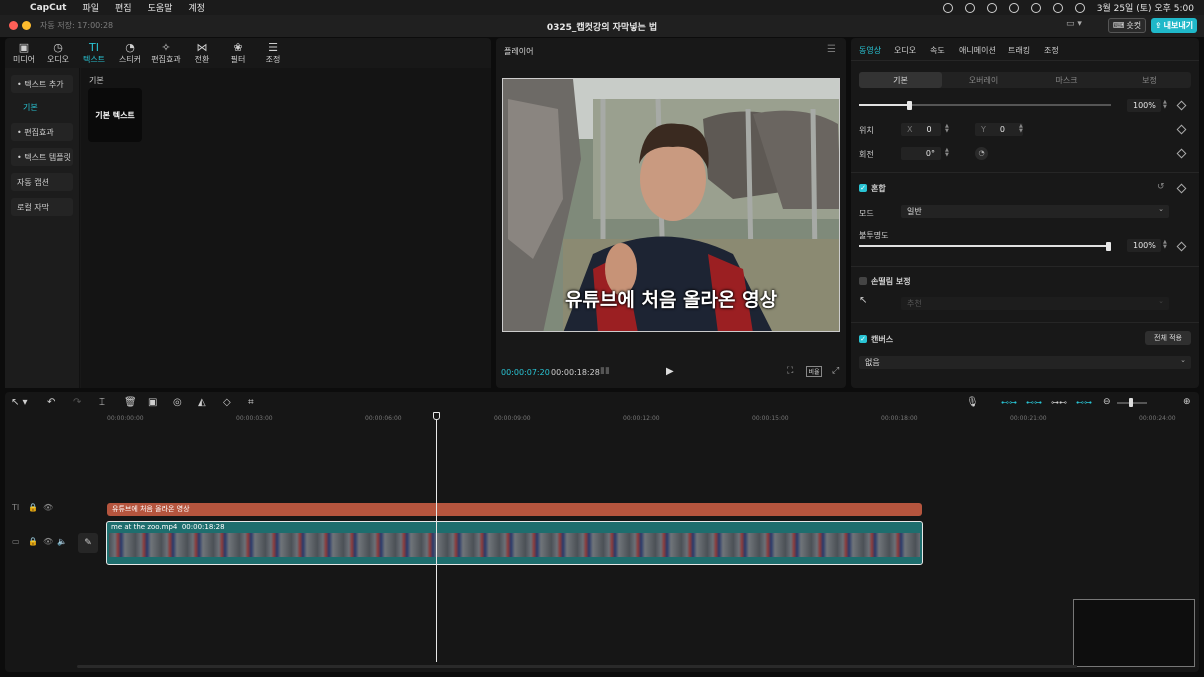  Describe the element at coordinates (42, 157) in the screenshot. I see `sidebar-item-templates: • 텍스트 템플릿` at that location.